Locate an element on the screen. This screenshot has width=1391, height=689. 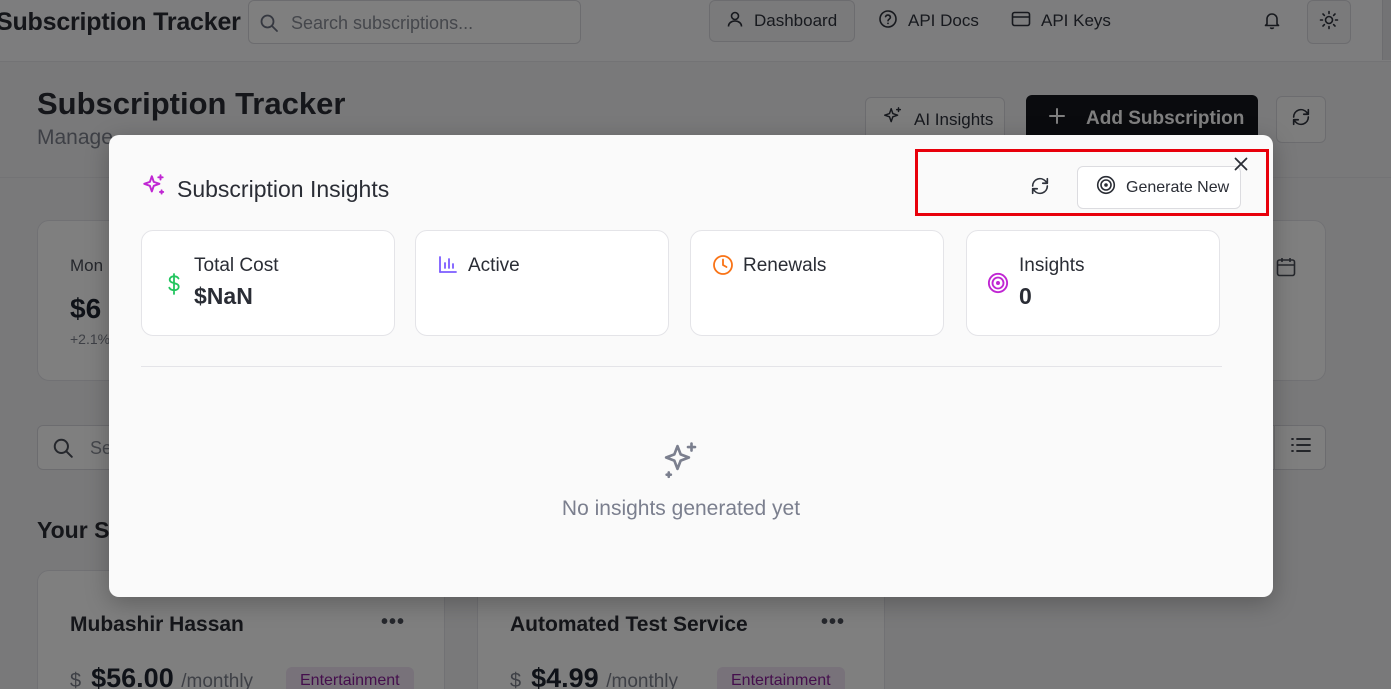
highlight-annotation is located at coordinates (1092, 182).